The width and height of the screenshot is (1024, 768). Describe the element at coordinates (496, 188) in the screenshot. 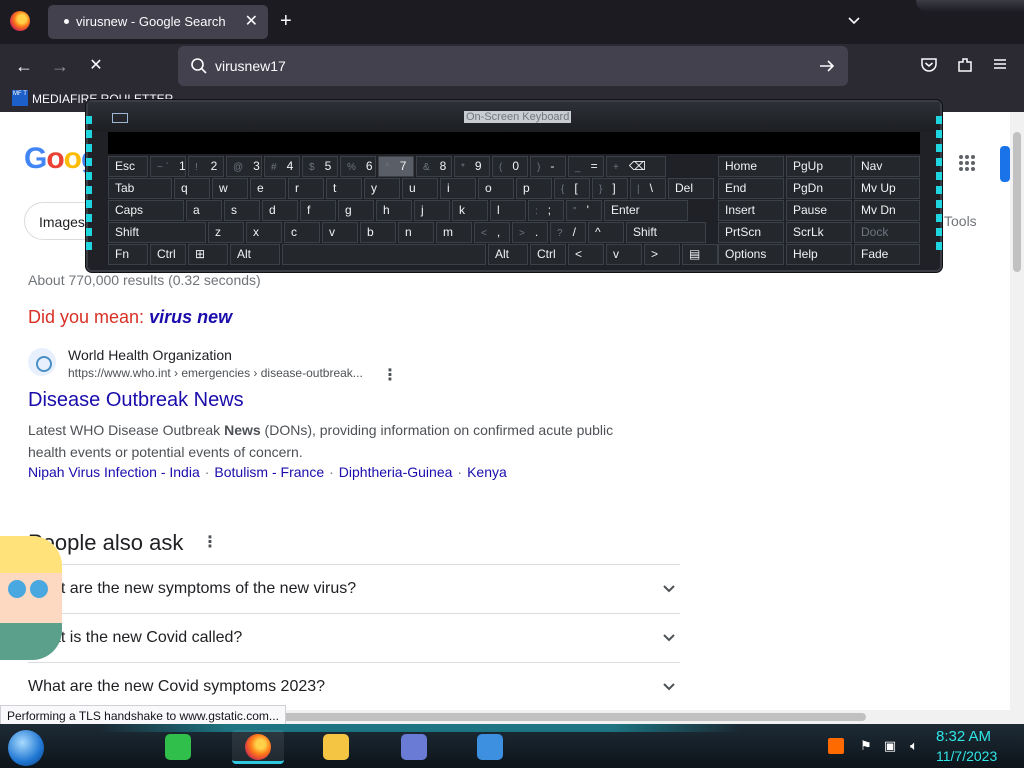

I see `key-o: o` at that location.